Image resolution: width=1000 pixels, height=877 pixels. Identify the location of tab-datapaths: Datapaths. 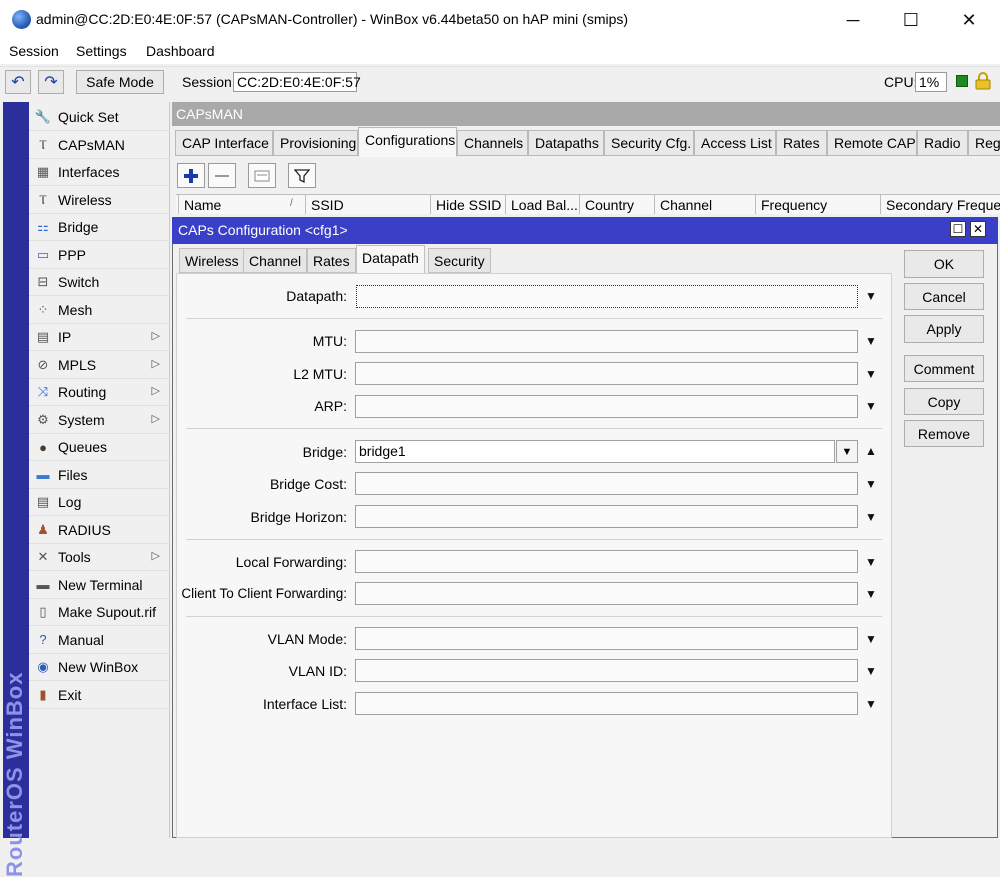
(566, 143).